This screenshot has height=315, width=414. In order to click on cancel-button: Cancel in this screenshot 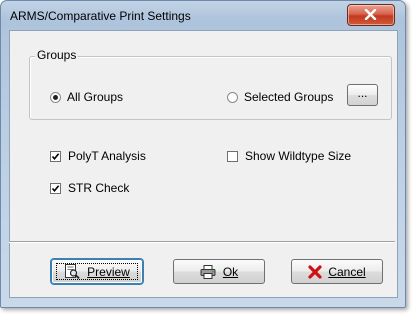, I will do `click(337, 271)`.